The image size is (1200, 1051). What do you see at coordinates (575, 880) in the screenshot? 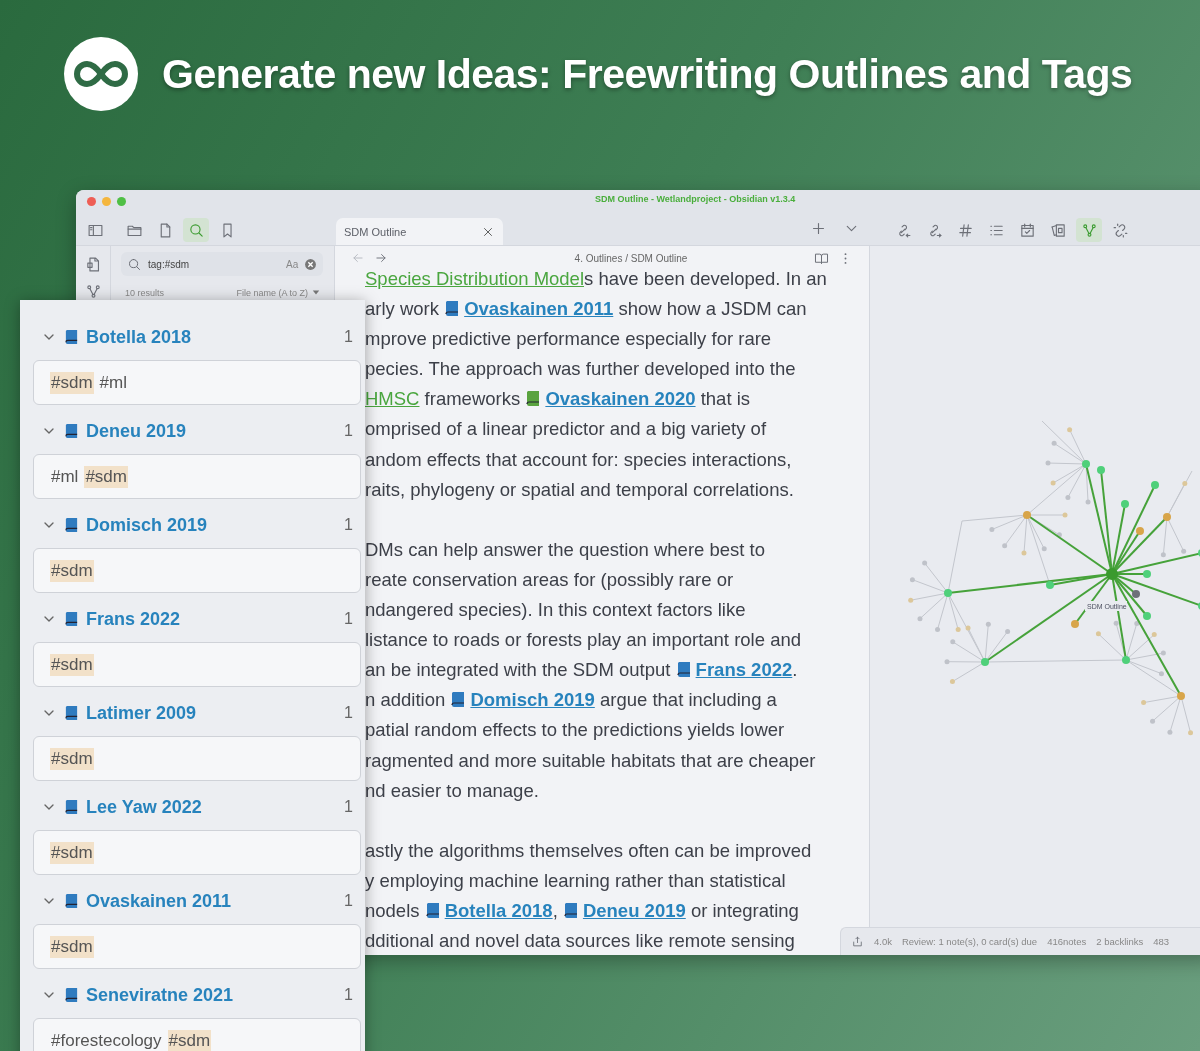
I see `paragraph-line: y employing machine learning rather than statistical` at bounding box center [575, 880].